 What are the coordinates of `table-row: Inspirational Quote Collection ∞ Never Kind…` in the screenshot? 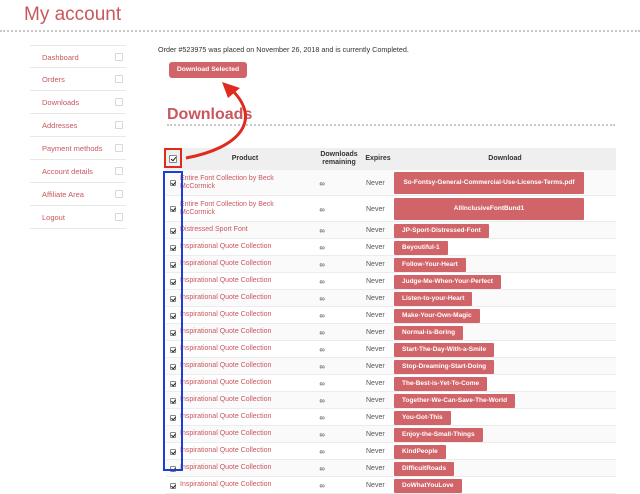 It's located at (391, 451).